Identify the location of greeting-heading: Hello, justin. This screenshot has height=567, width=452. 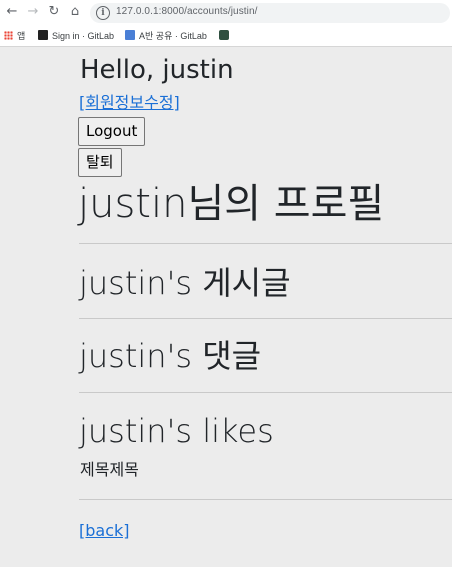
(157, 70).